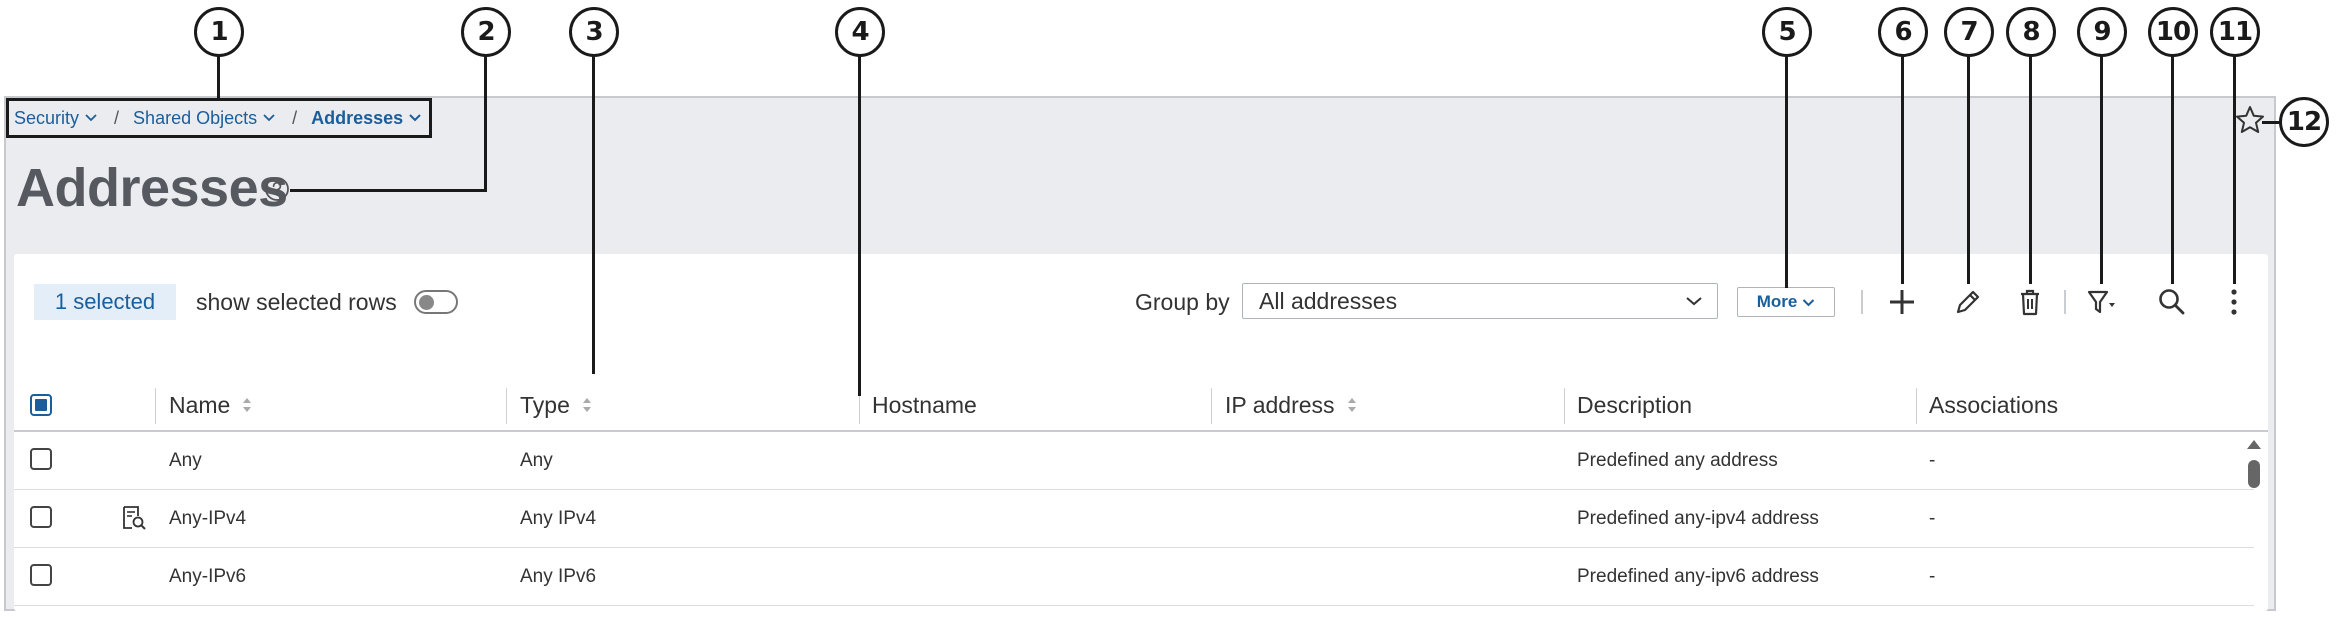  Describe the element at coordinates (2254, 444) in the screenshot. I see `scroll-up-arrow-icon` at that location.